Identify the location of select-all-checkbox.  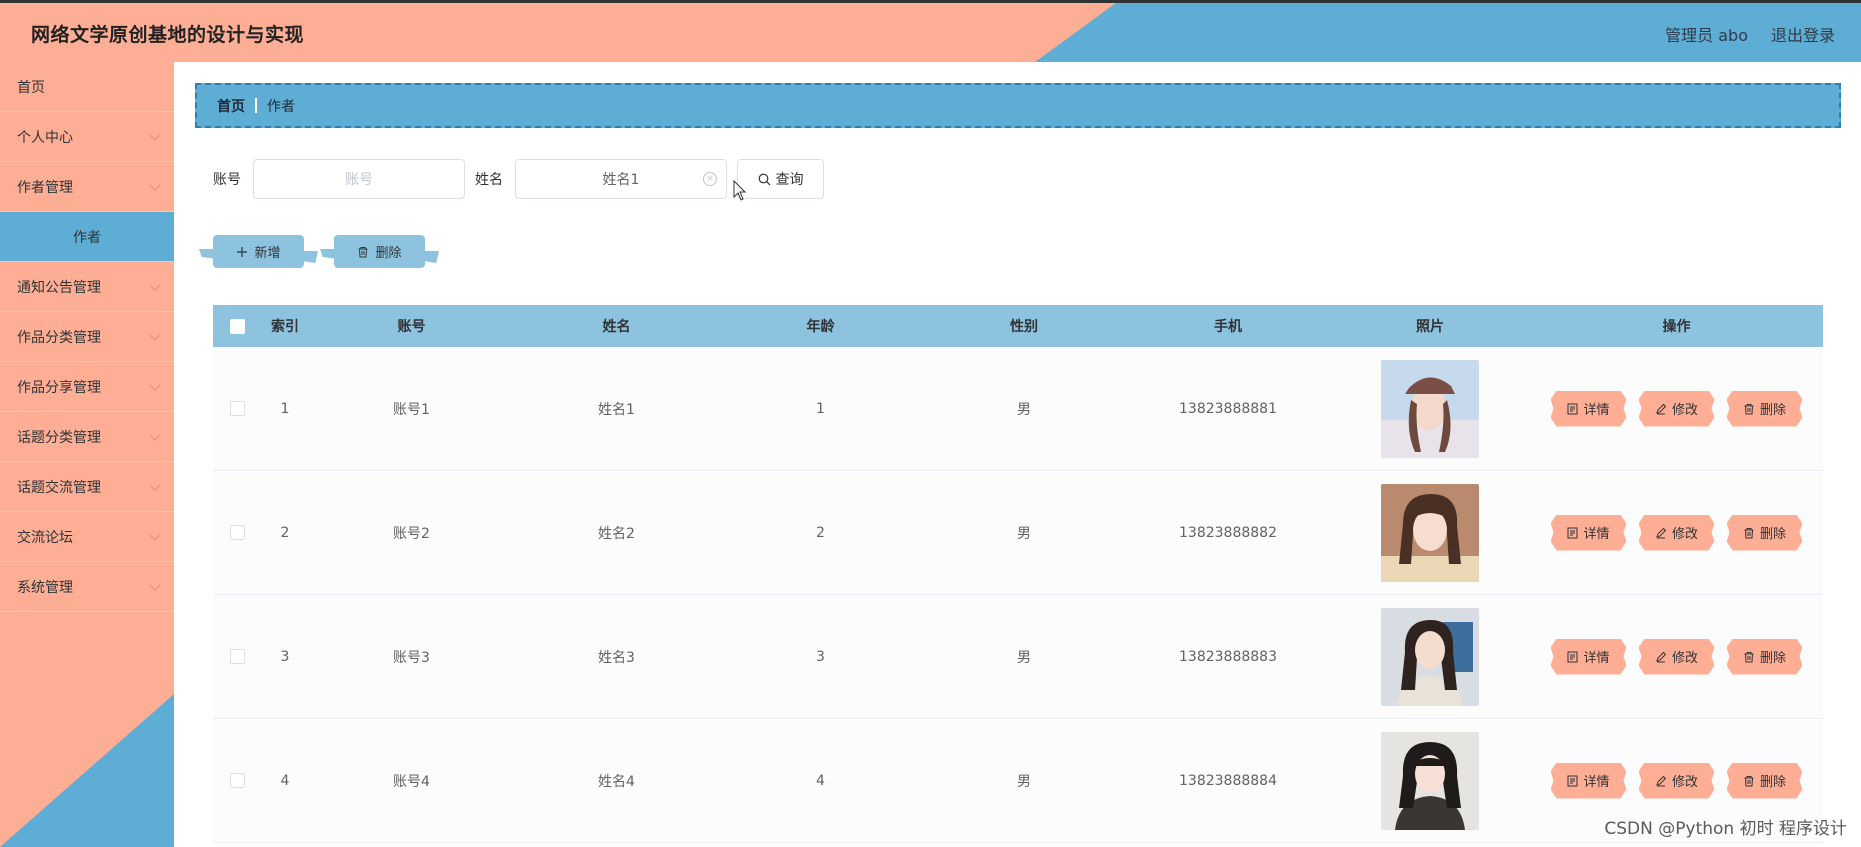
(237, 326).